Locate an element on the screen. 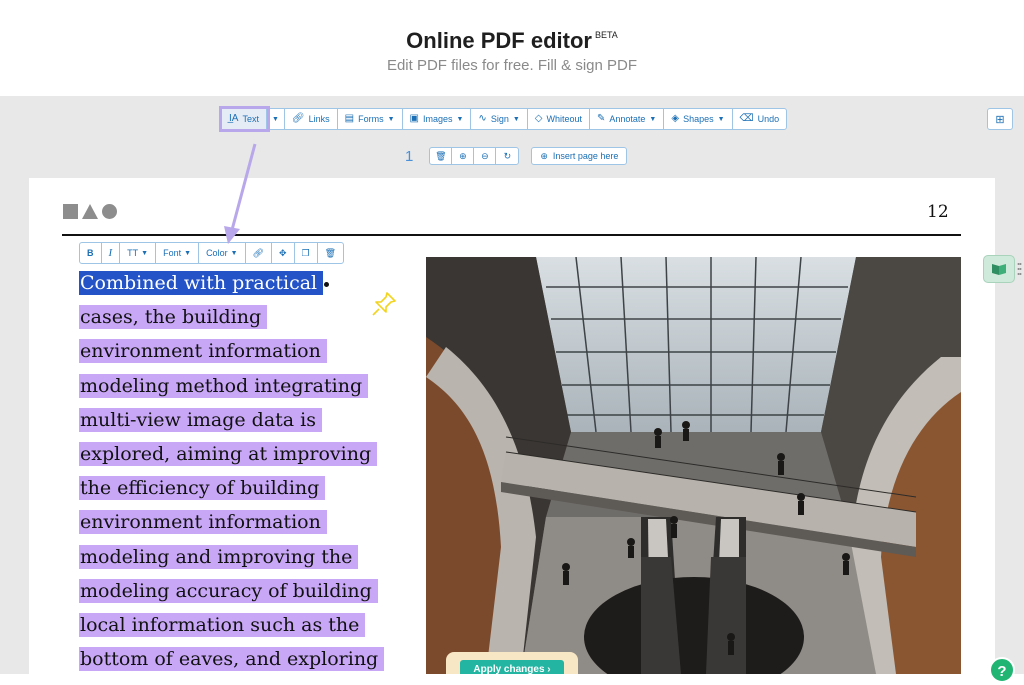 The height and width of the screenshot is (685, 1024). signature-icon: ∿ is located at coordinates (482, 118).